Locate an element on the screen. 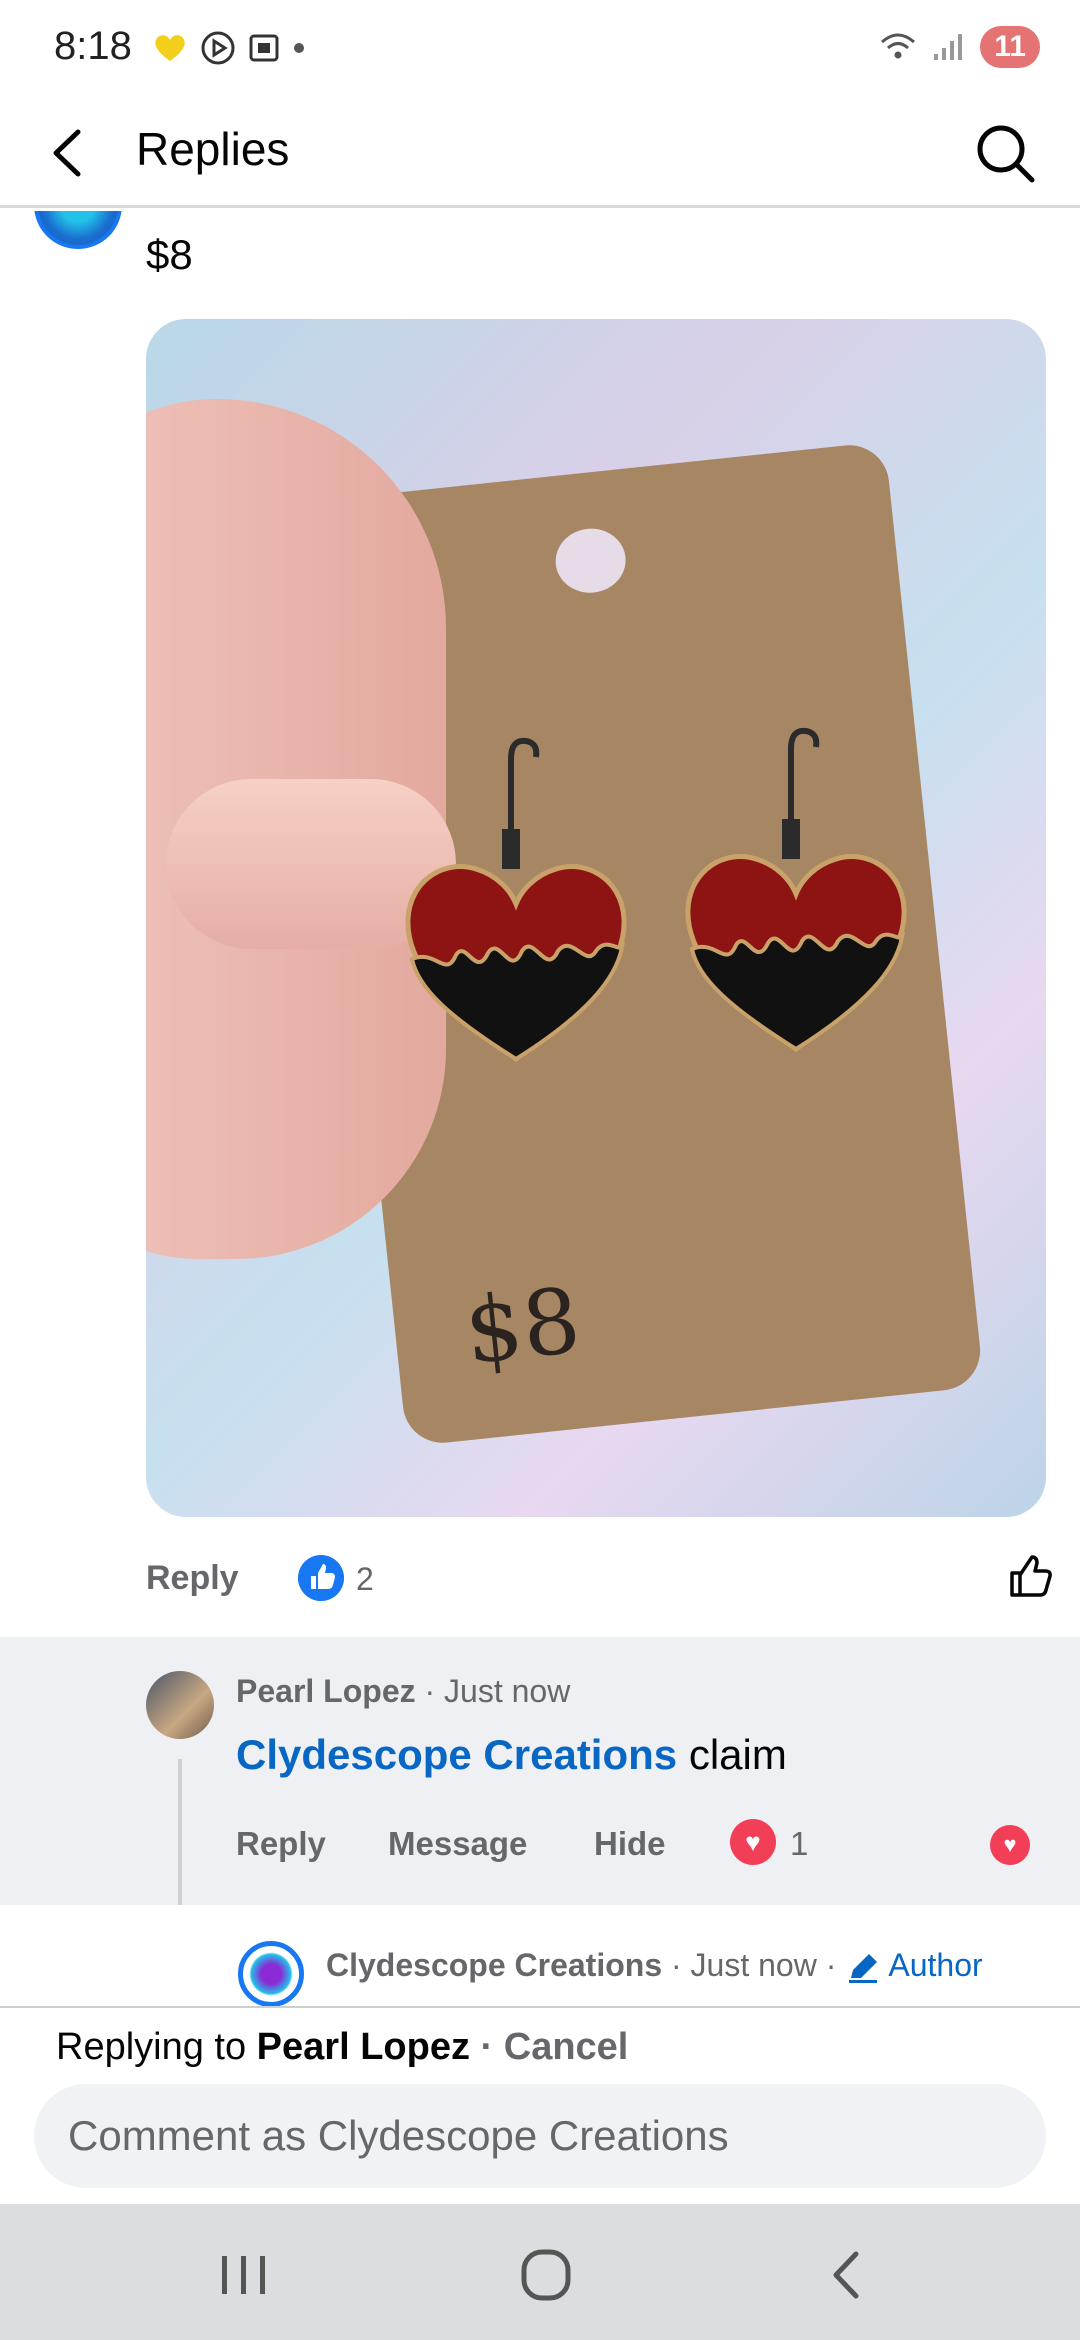 This screenshot has height=2340, width=1080. top-navigation: Replies is located at coordinates (540, 152).